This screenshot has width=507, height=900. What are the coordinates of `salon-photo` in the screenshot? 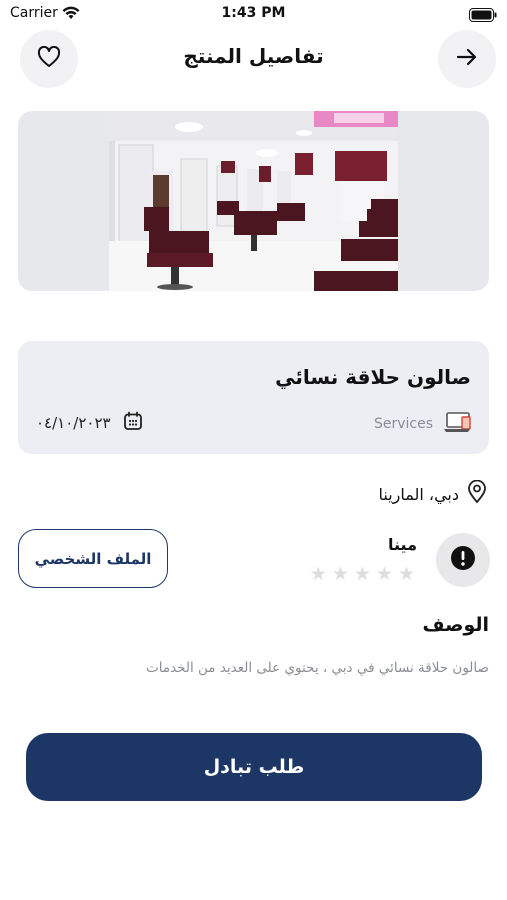 It's located at (253, 201).